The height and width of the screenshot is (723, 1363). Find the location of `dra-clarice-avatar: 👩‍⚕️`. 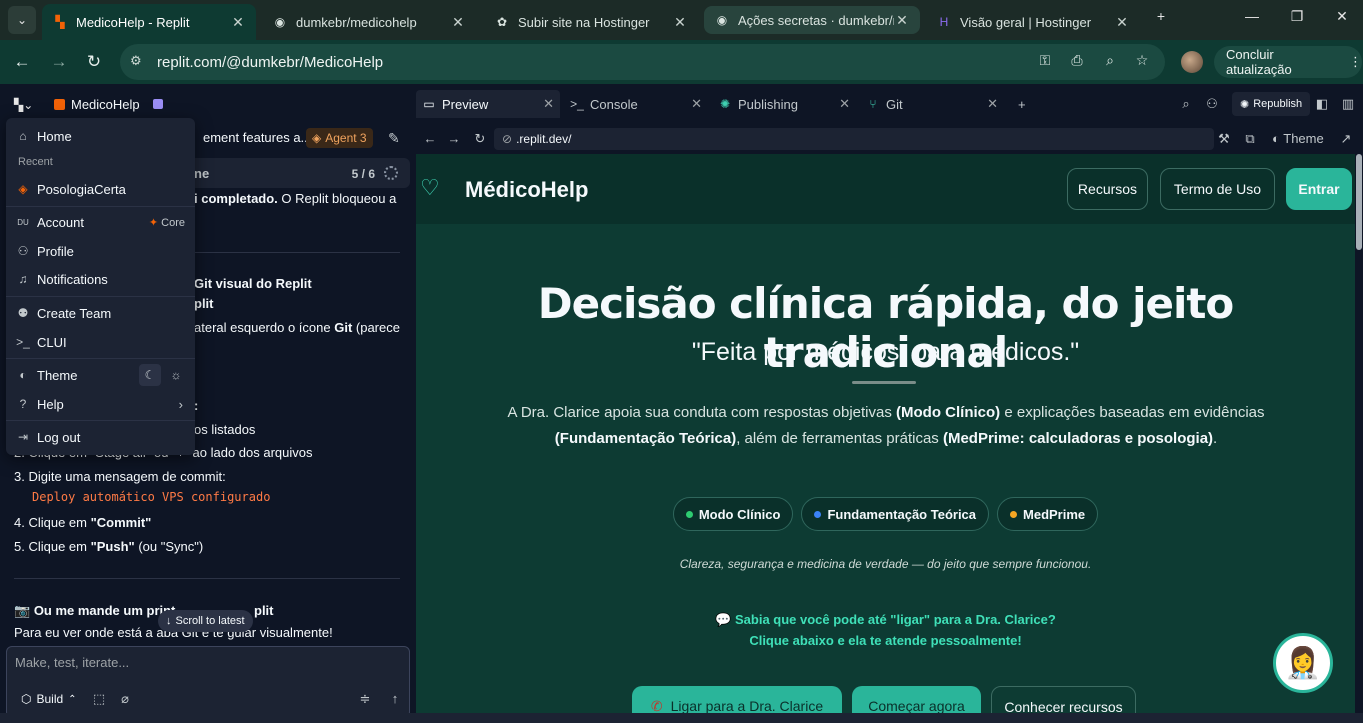

dra-clarice-avatar: 👩‍⚕️ is located at coordinates (1303, 663).